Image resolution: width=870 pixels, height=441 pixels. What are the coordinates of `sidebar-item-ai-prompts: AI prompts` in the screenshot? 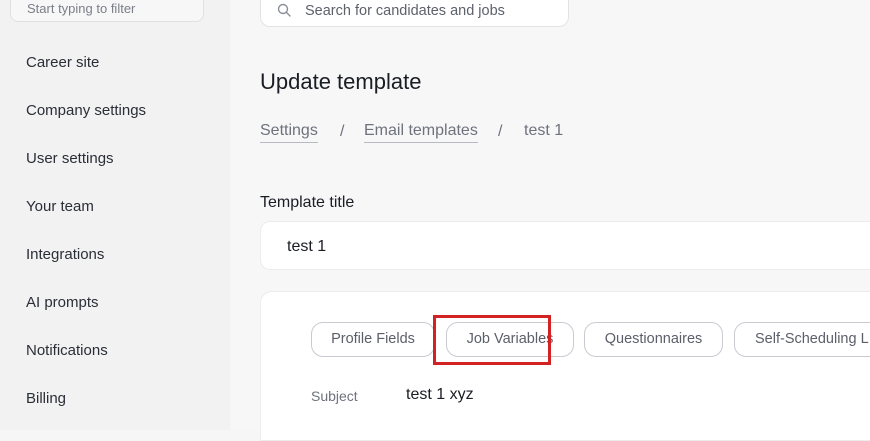 It's located at (62, 303).